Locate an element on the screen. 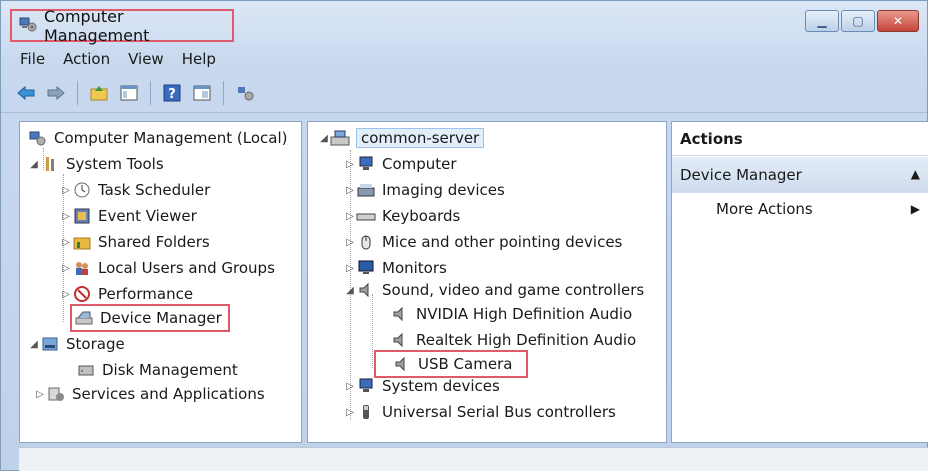 This screenshot has height=471, width=928. event-viewer-icon is located at coordinates (82, 216).